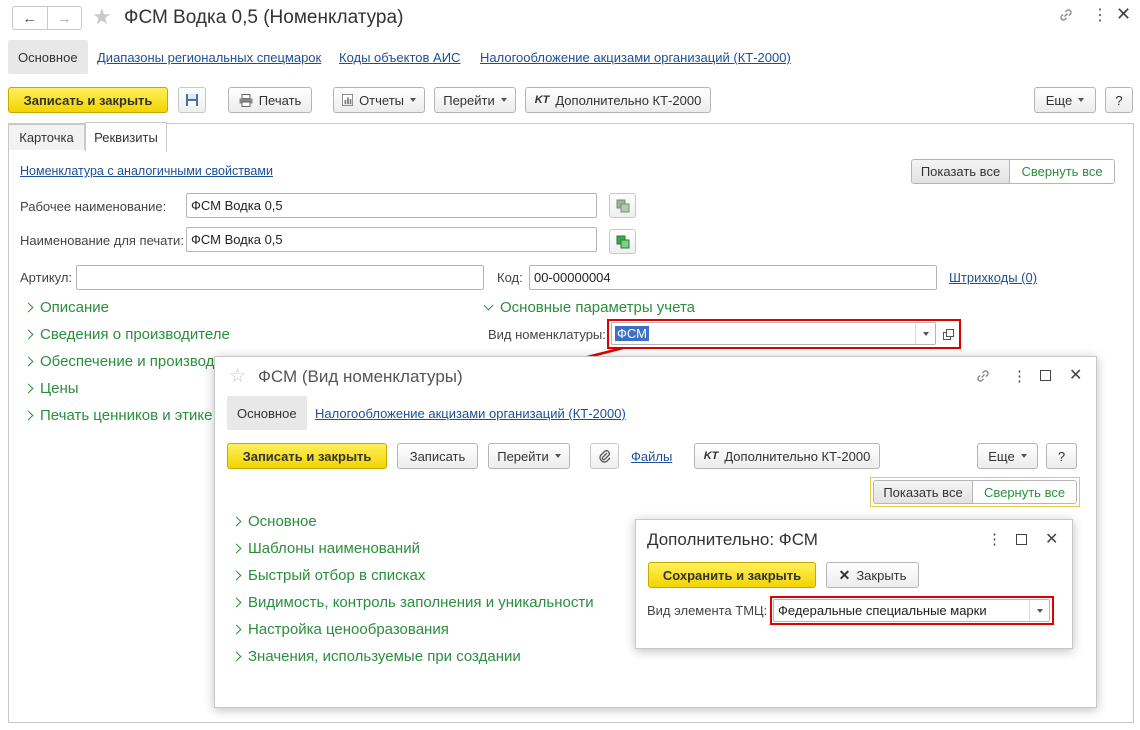  What do you see at coordinates (75, 307) in the screenshot?
I see `section-label: Описание` at bounding box center [75, 307].